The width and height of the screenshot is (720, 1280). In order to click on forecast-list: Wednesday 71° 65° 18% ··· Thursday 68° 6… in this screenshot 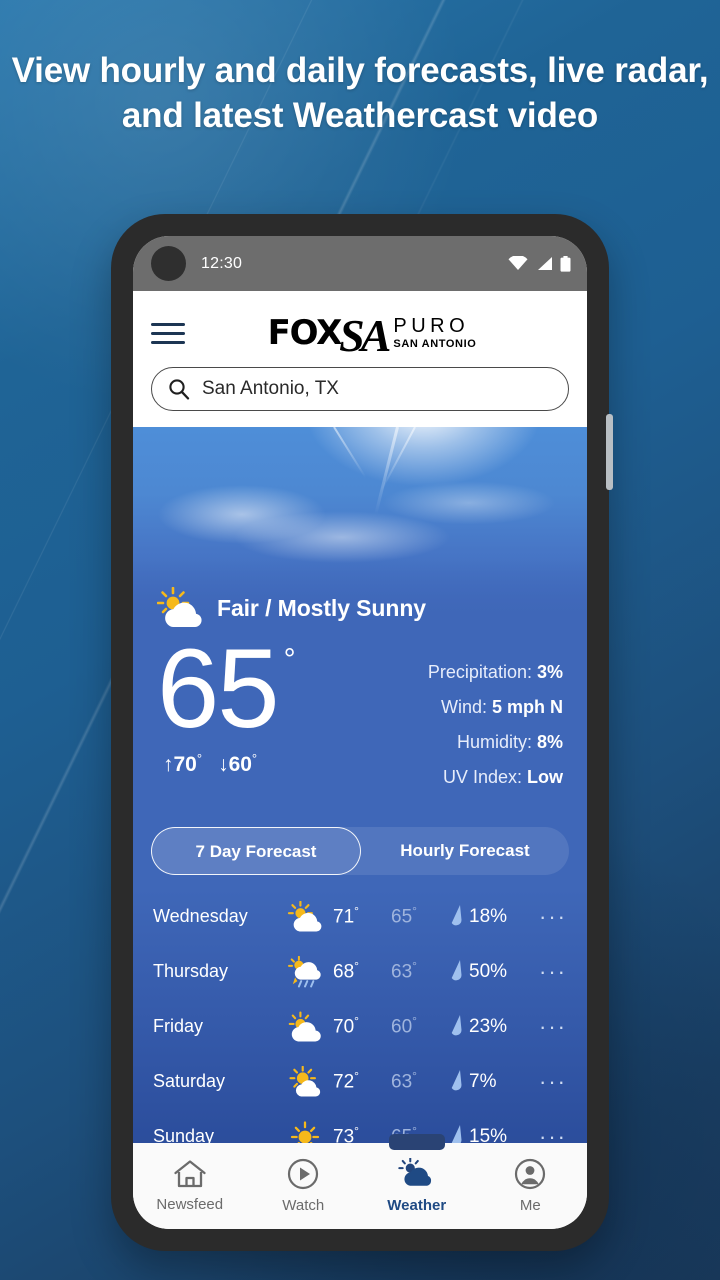, I will do `click(360, 1016)`.